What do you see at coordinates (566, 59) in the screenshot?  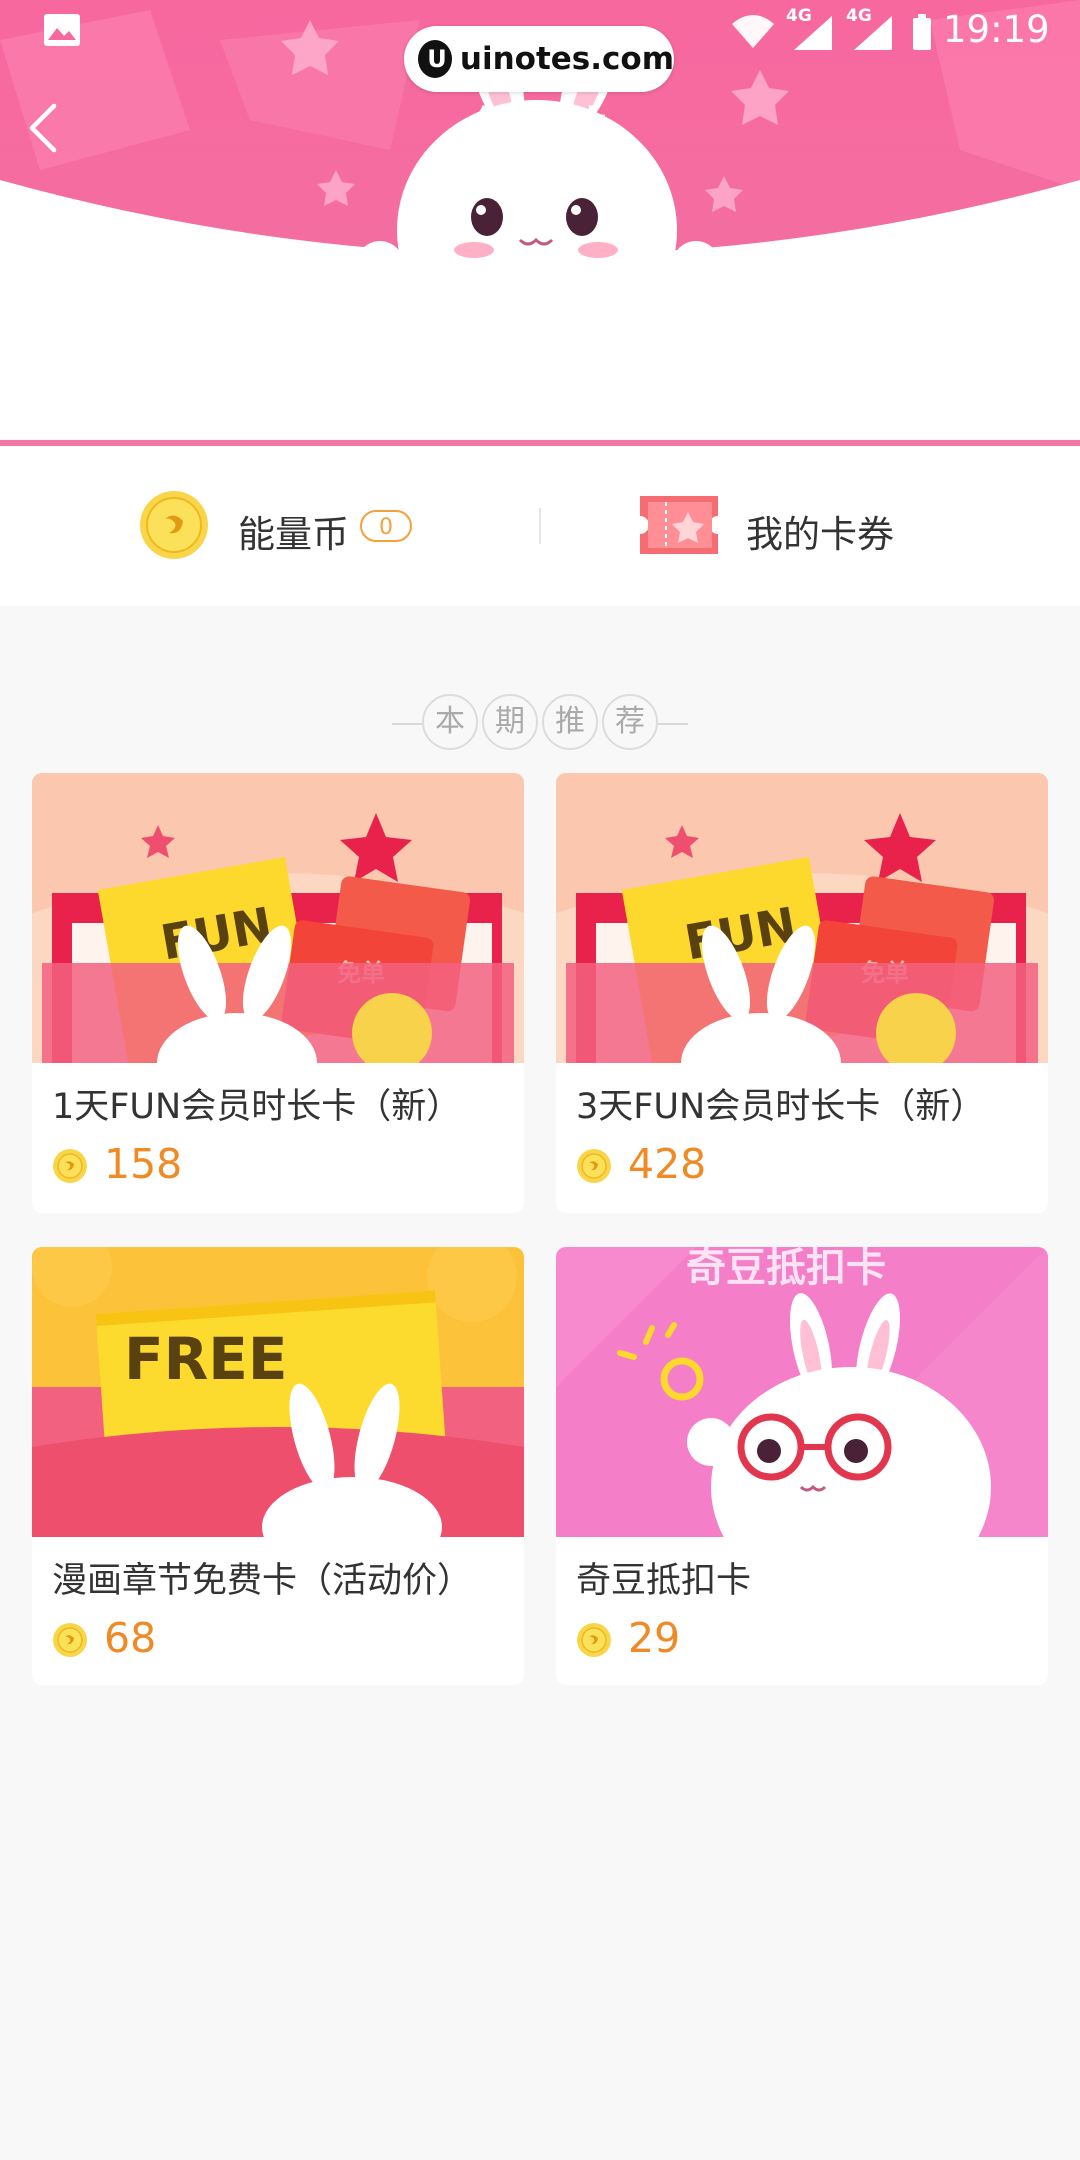 I see `watermark-text: uinotes.com` at bounding box center [566, 59].